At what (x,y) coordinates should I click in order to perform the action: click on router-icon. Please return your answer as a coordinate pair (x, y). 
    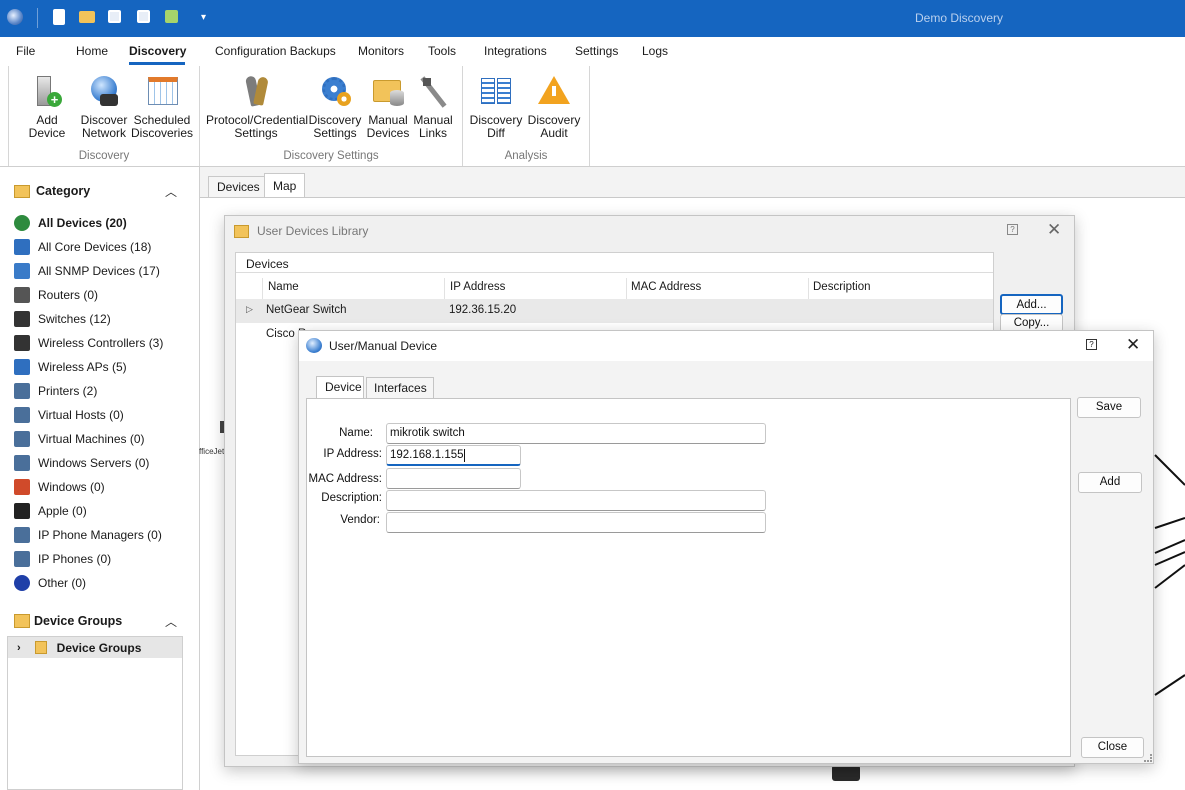
    Looking at the image, I should click on (22, 295).